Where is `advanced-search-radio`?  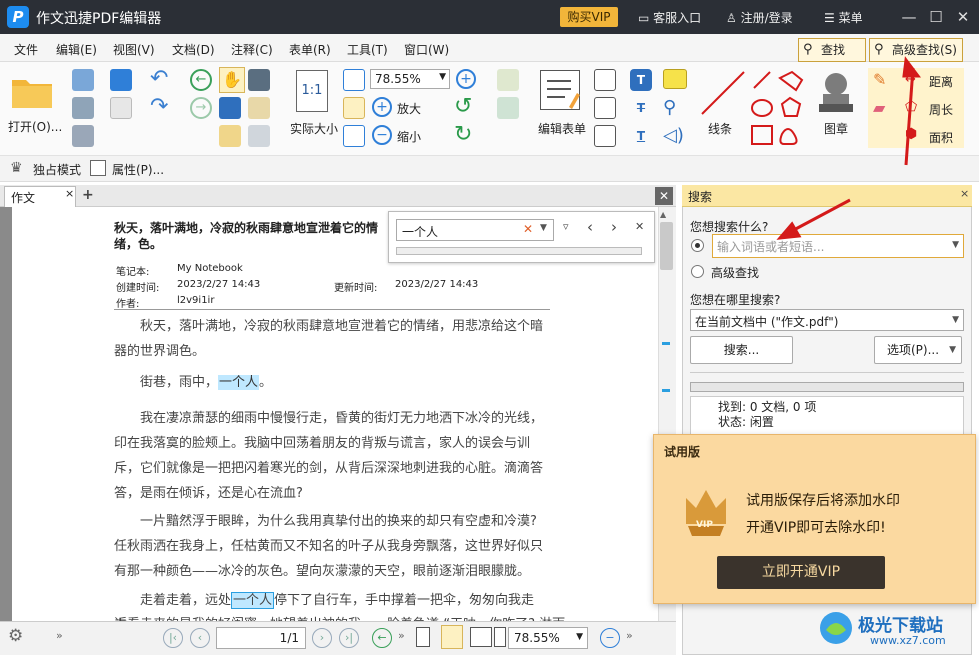
advanced-search-radio is located at coordinates (697, 271).